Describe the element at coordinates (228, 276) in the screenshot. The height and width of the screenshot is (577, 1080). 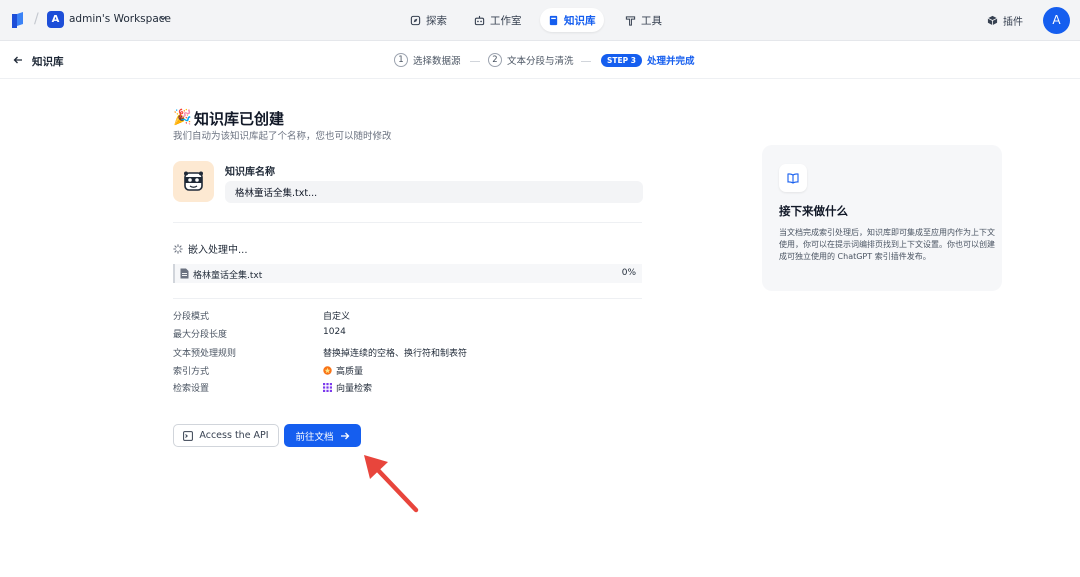
I see `file-name: 格林童话全集.txt` at that location.